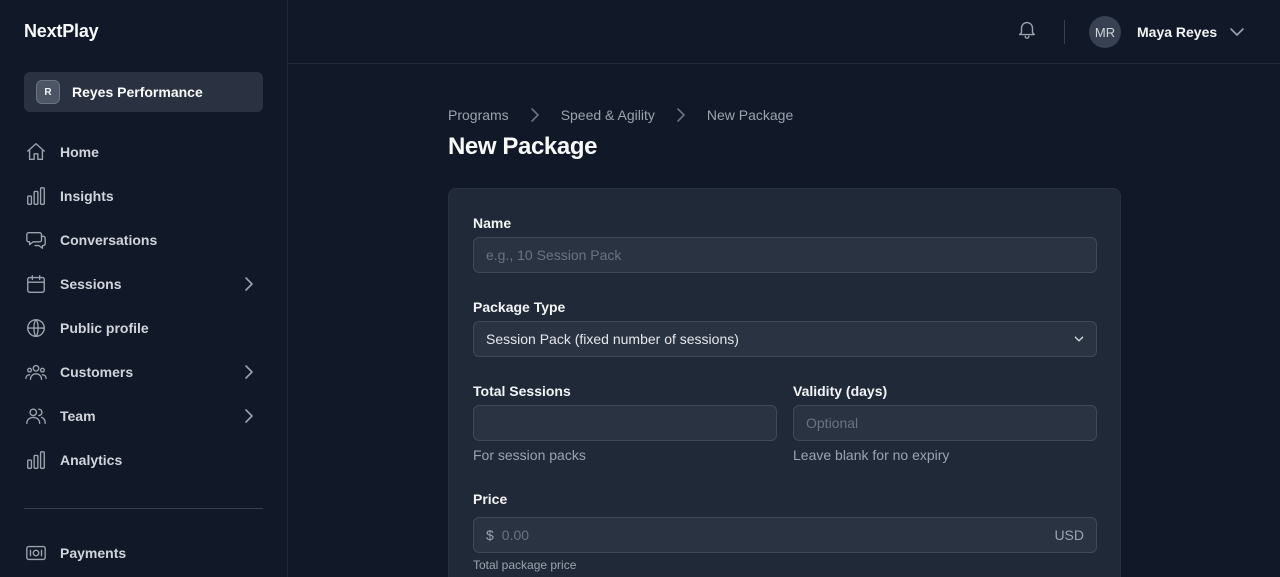 Image resolution: width=1280 pixels, height=577 pixels. What do you see at coordinates (750, 115) in the screenshot?
I see `breadcrumb-current: New Package` at bounding box center [750, 115].